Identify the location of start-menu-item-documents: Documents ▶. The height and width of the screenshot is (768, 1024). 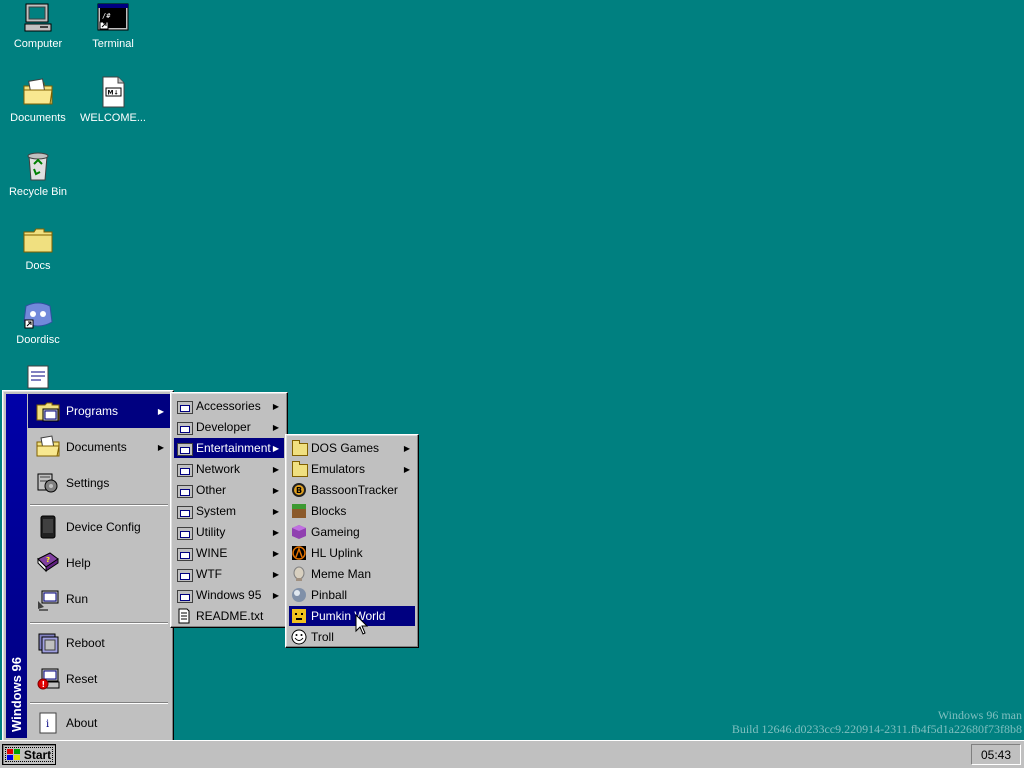
(99, 447).